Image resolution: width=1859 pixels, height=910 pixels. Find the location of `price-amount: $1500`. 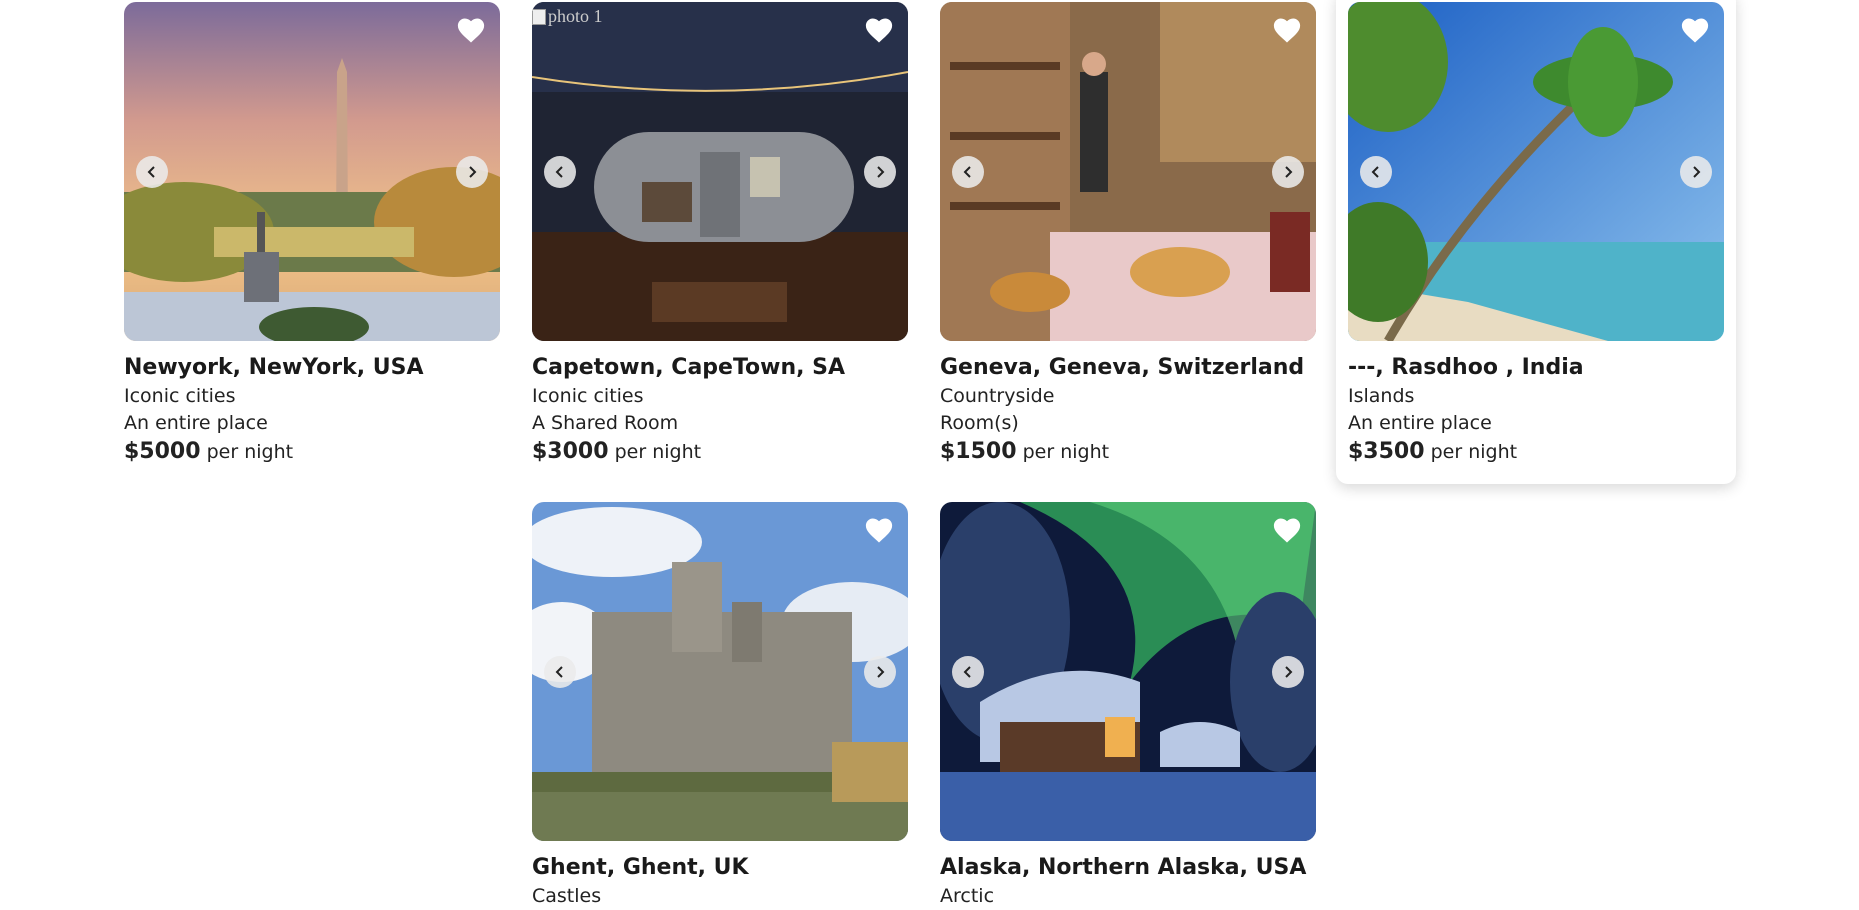

price-amount: $1500 is located at coordinates (978, 451).